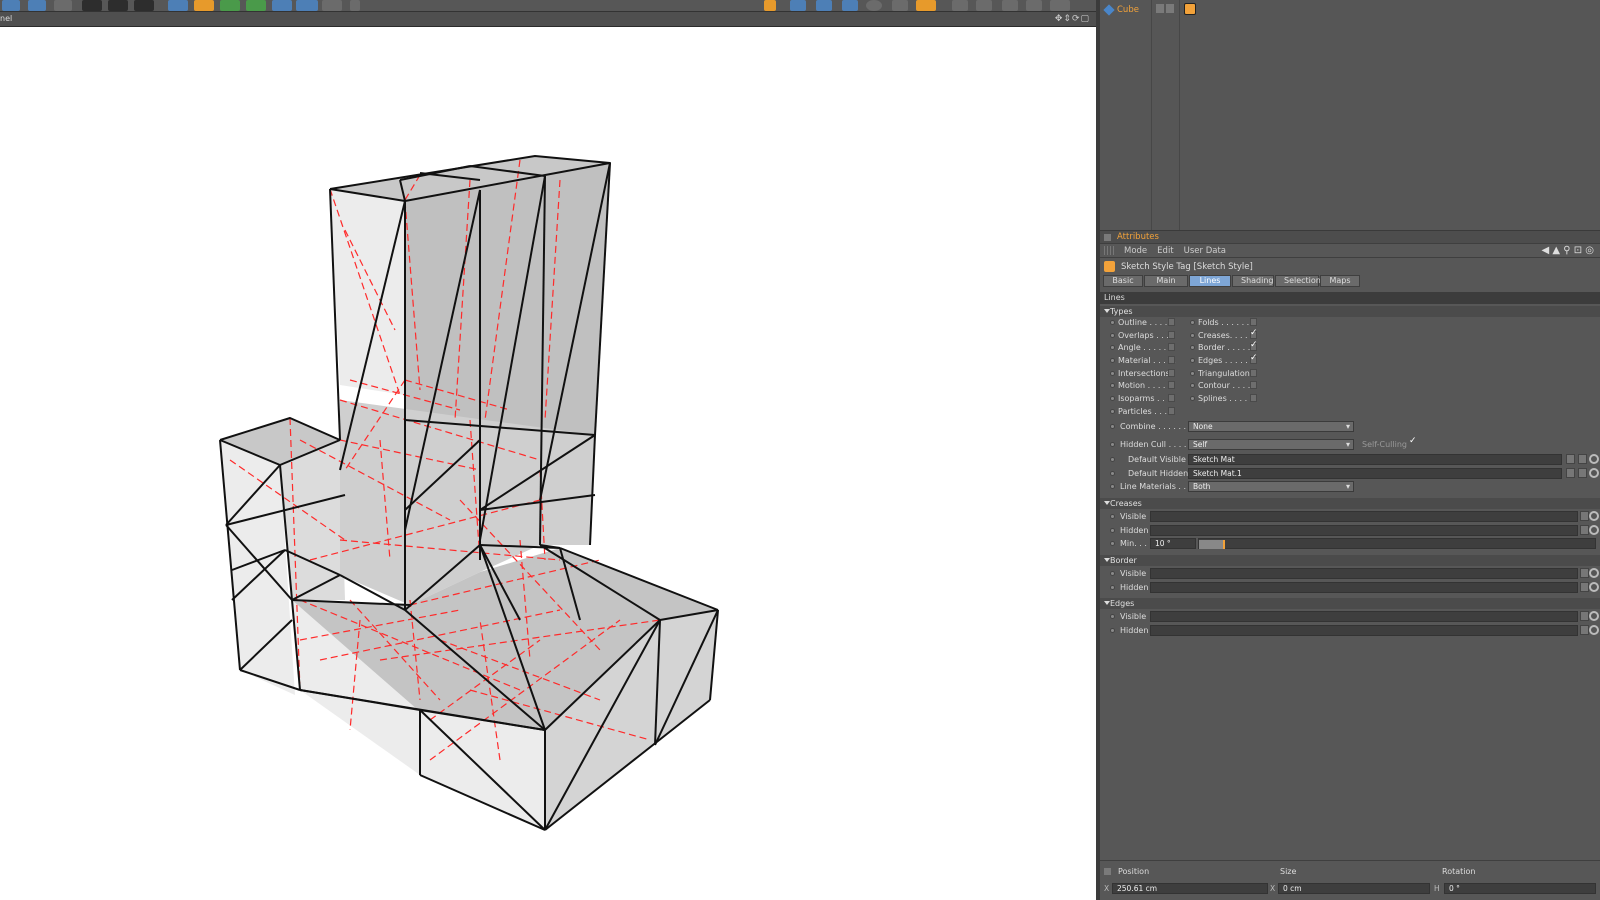 The image size is (1600, 900). I want to click on creases-hidden-field, so click(1364, 530).